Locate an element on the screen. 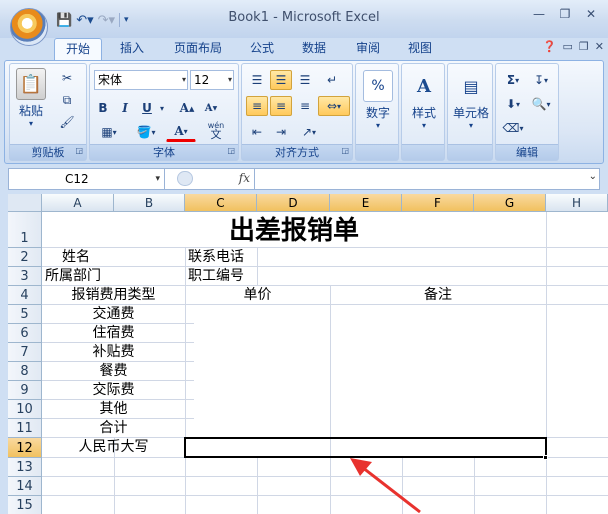  column-header-f: F is located at coordinates (438, 203).